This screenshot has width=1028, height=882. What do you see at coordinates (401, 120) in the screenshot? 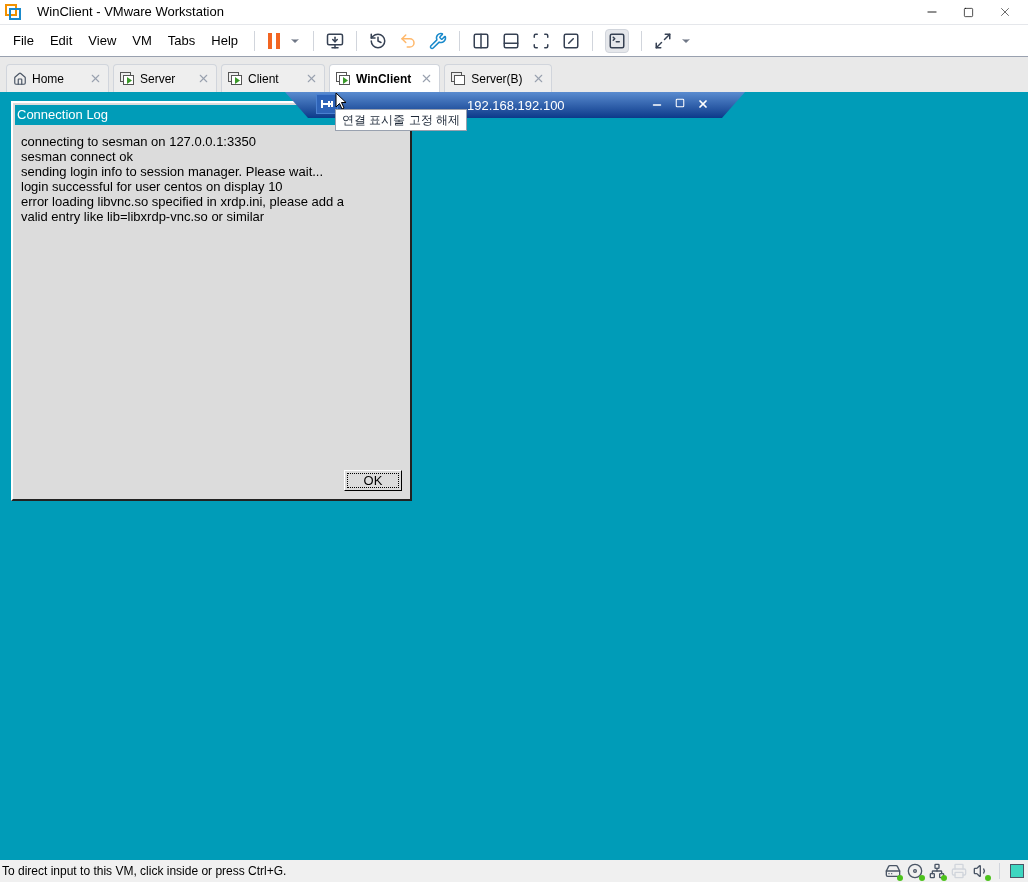
I see `tooltip: 연결 표시줄 고정 해제` at bounding box center [401, 120].